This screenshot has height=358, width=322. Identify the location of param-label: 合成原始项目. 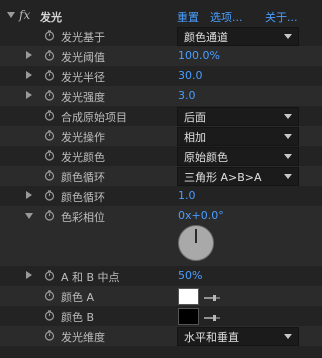
(94, 117).